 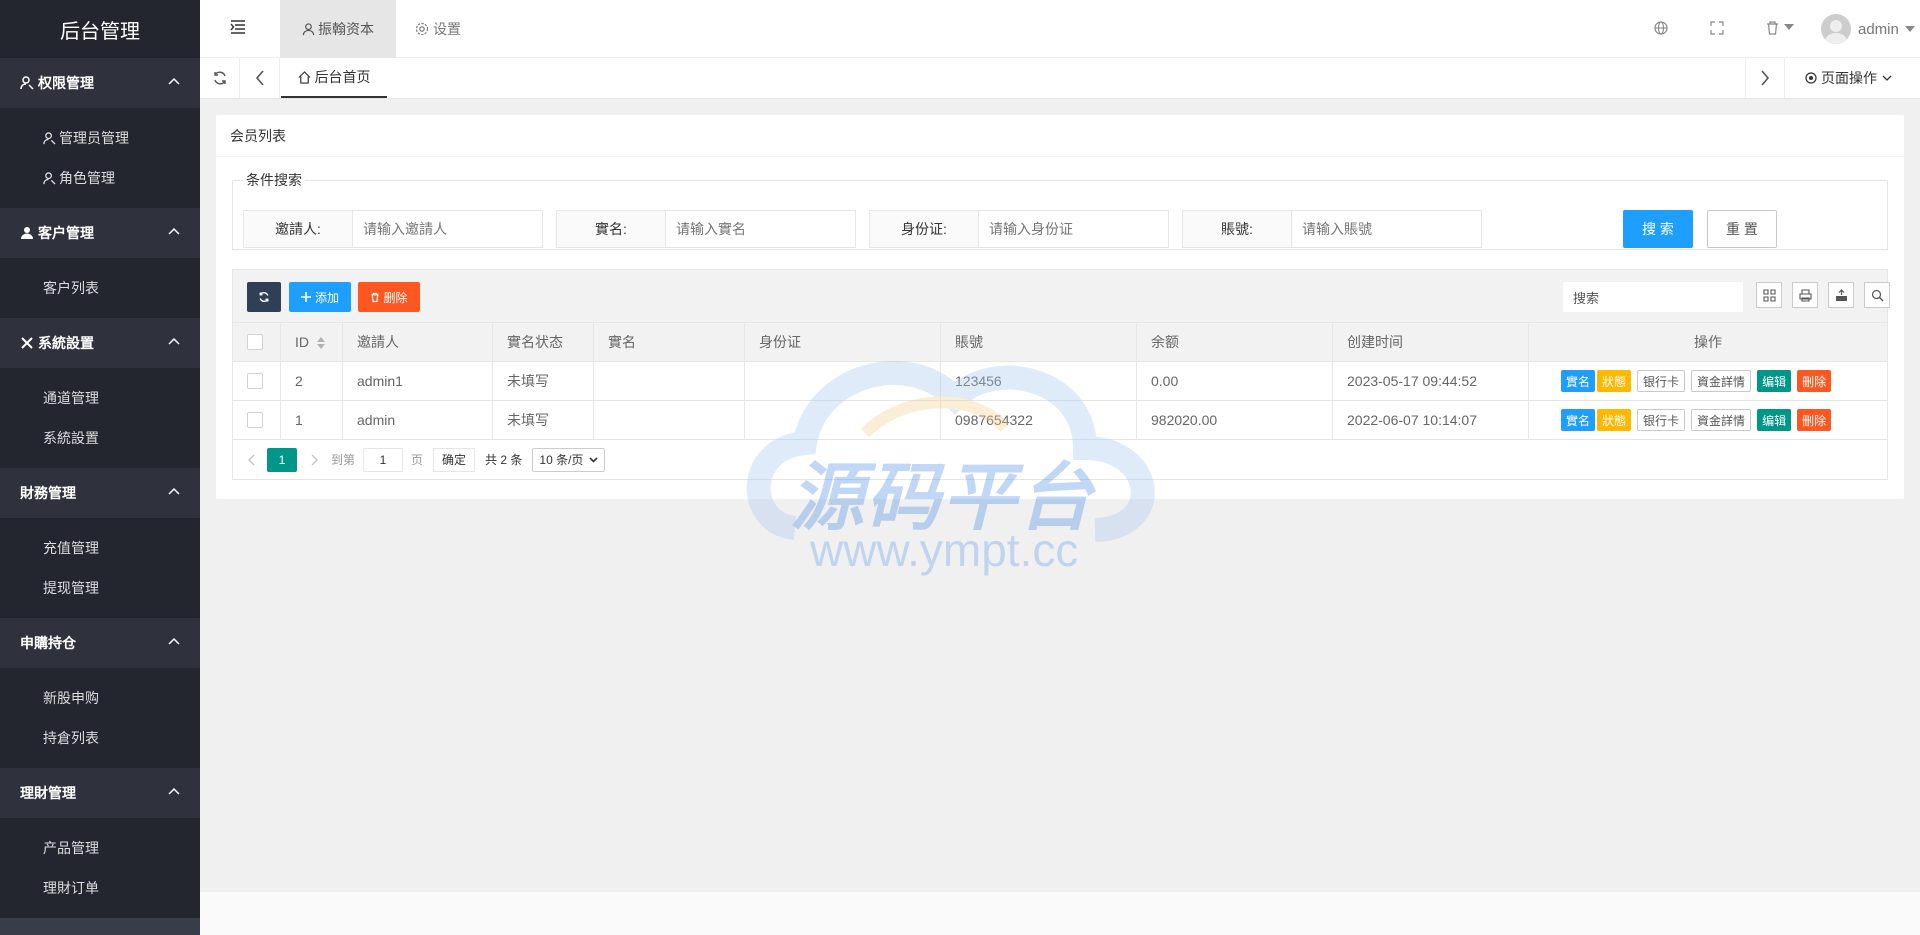 I want to click on tabs-scroll-right-button, so click(x=1765, y=78).